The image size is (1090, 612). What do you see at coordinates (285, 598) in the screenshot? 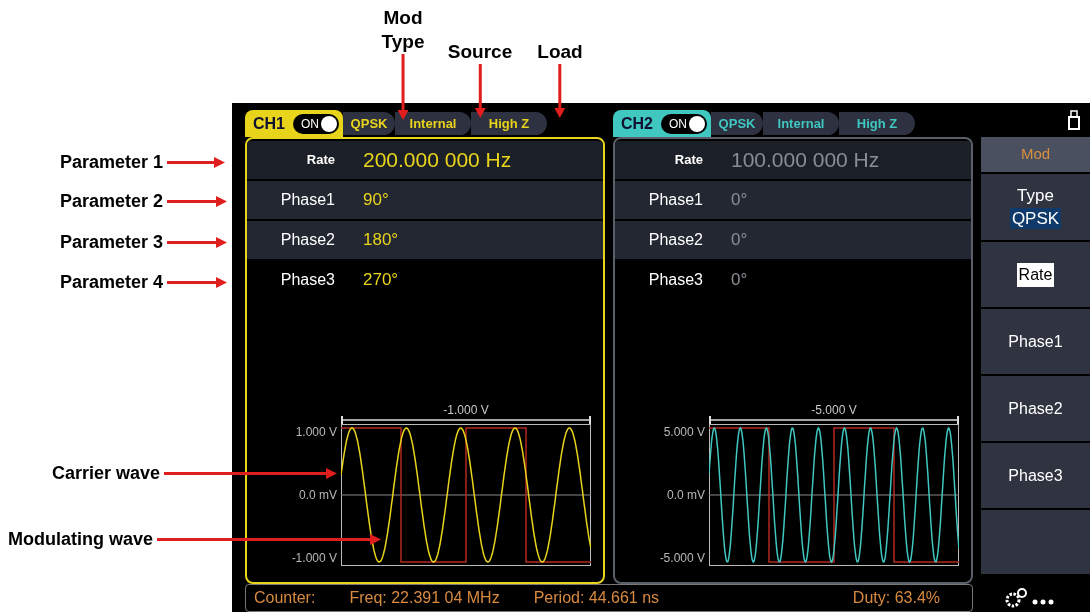
I see `counter-label: Counter:` at bounding box center [285, 598].